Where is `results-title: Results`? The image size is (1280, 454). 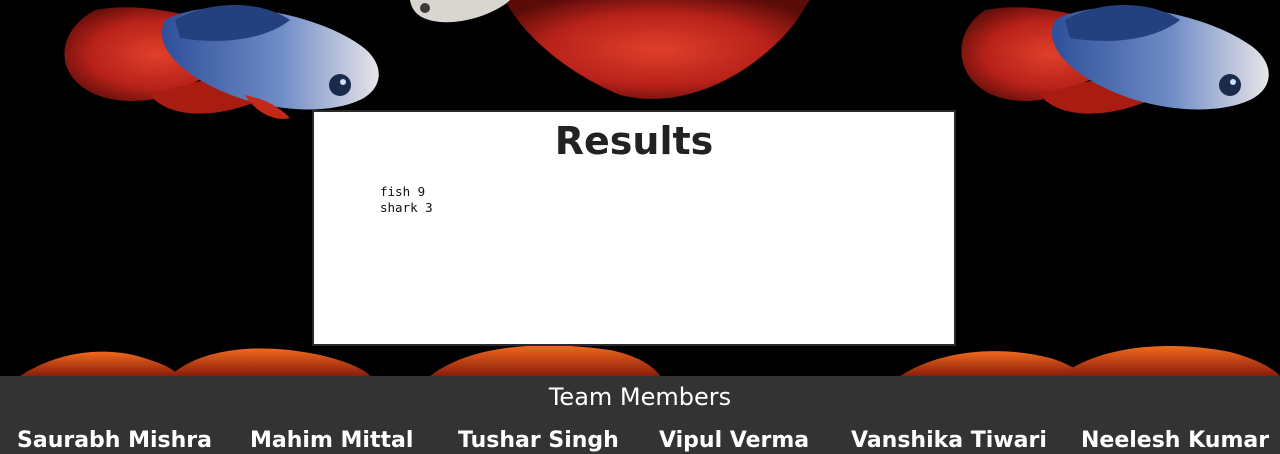 results-title: Results is located at coordinates (634, 141).